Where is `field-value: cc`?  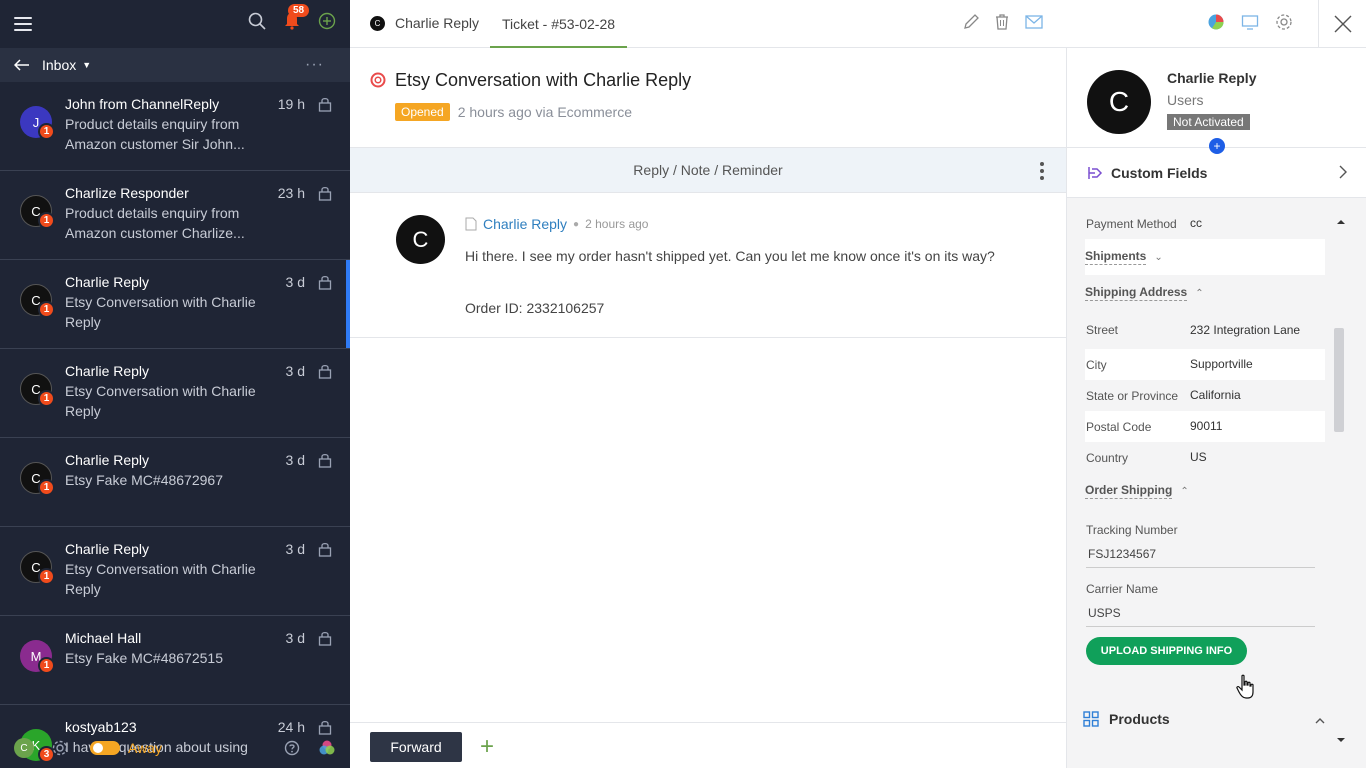 field-value: cc is located at coordinates (1196, 223).